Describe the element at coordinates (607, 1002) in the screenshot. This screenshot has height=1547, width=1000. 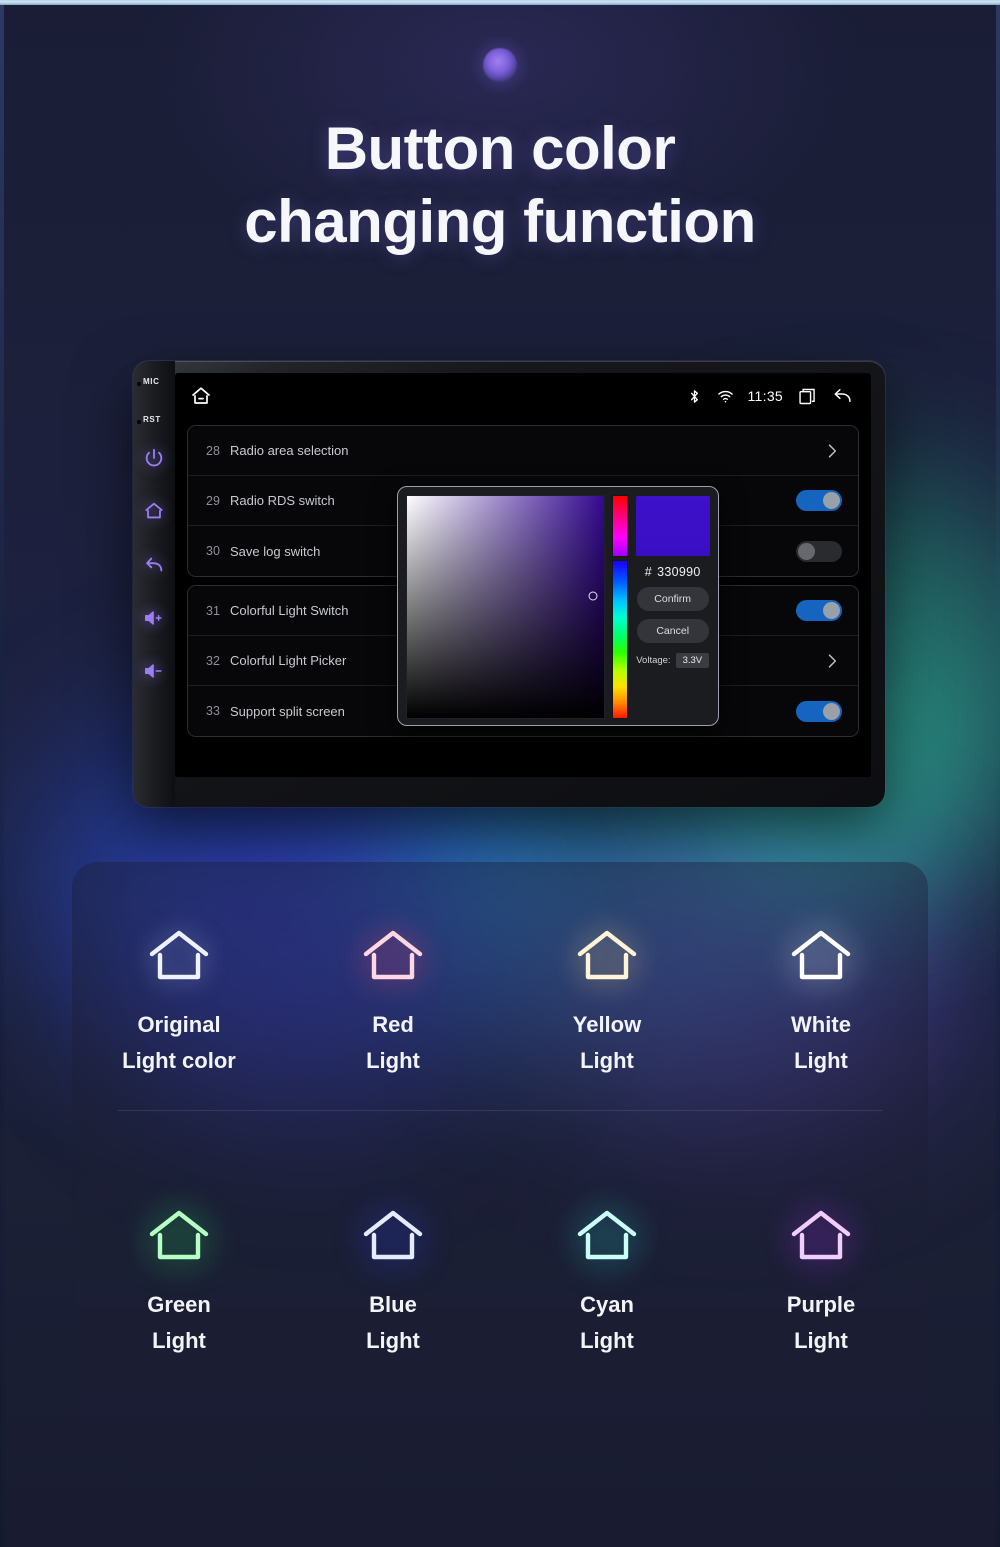
I see `light-option-yellow: Yellow Light` at that location.